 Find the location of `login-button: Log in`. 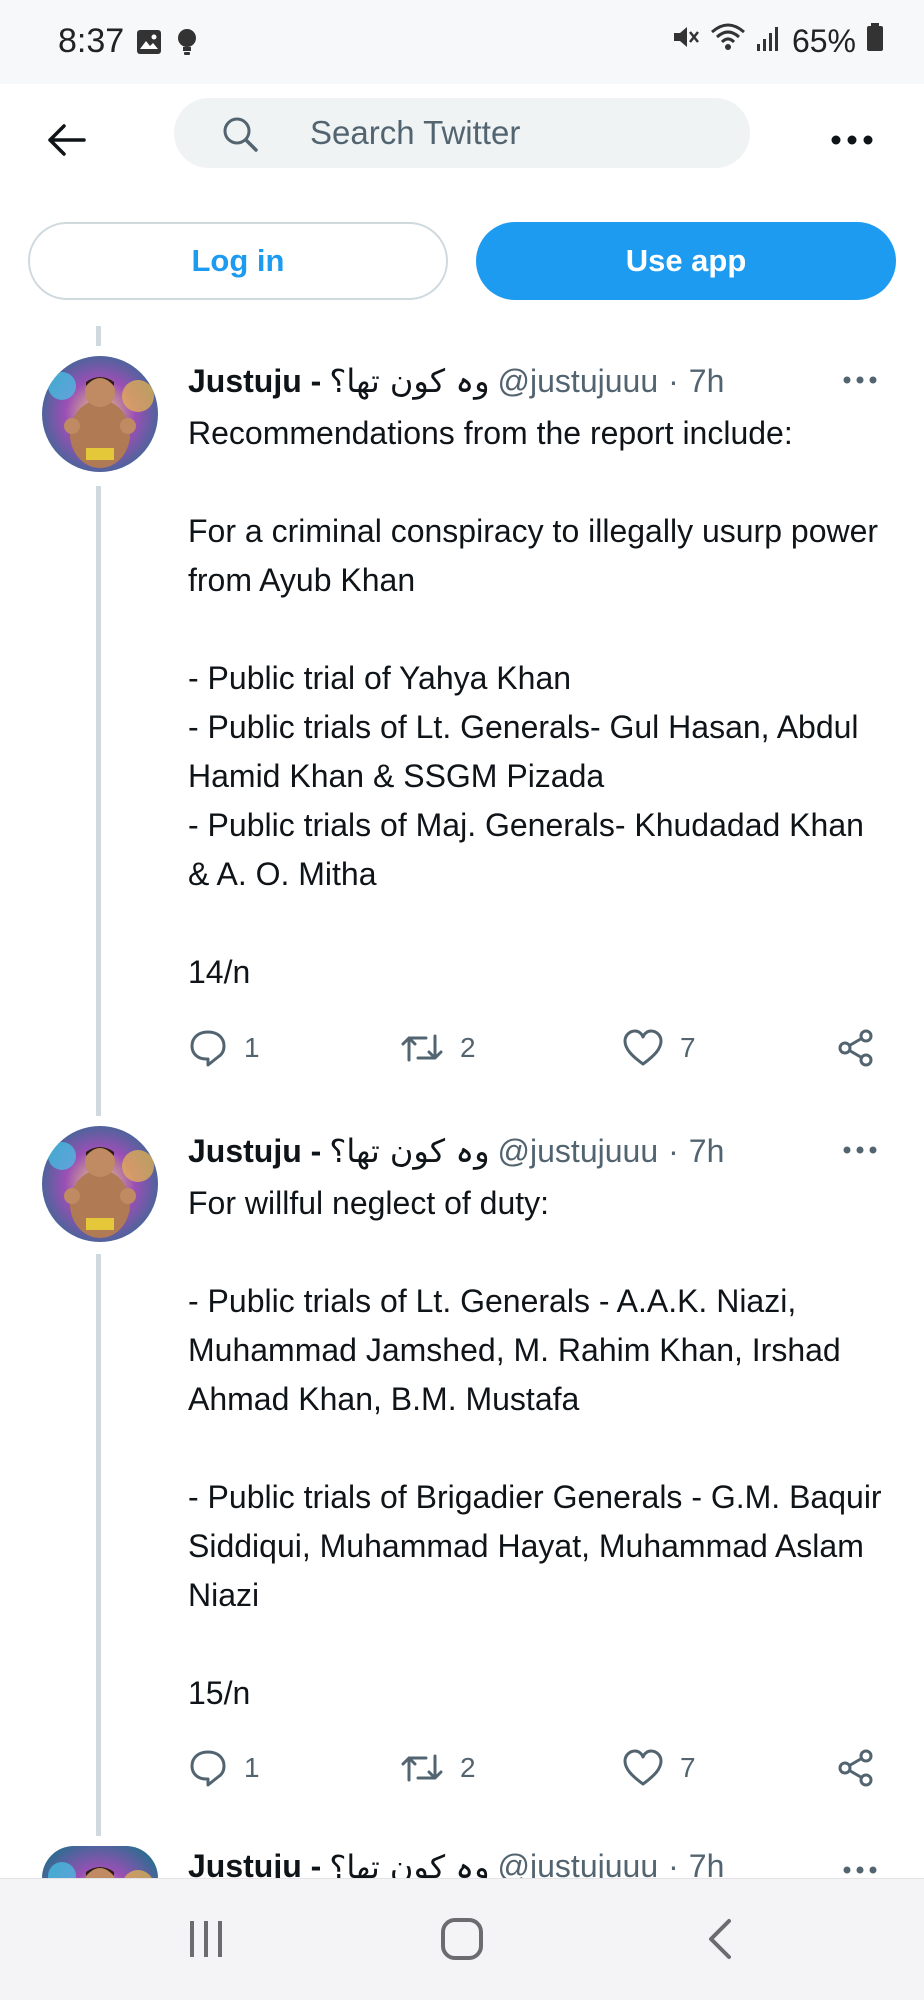

login-button: Log in is located at coordinates (238, 261).